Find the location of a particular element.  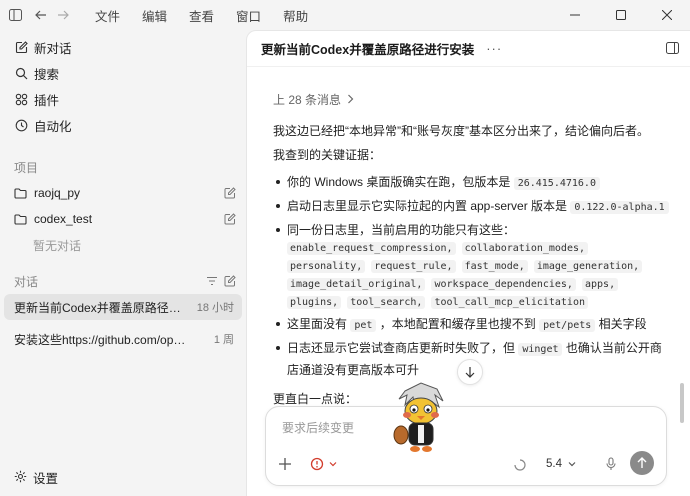

project-item: codex_test is located at coordinates (123, 219).